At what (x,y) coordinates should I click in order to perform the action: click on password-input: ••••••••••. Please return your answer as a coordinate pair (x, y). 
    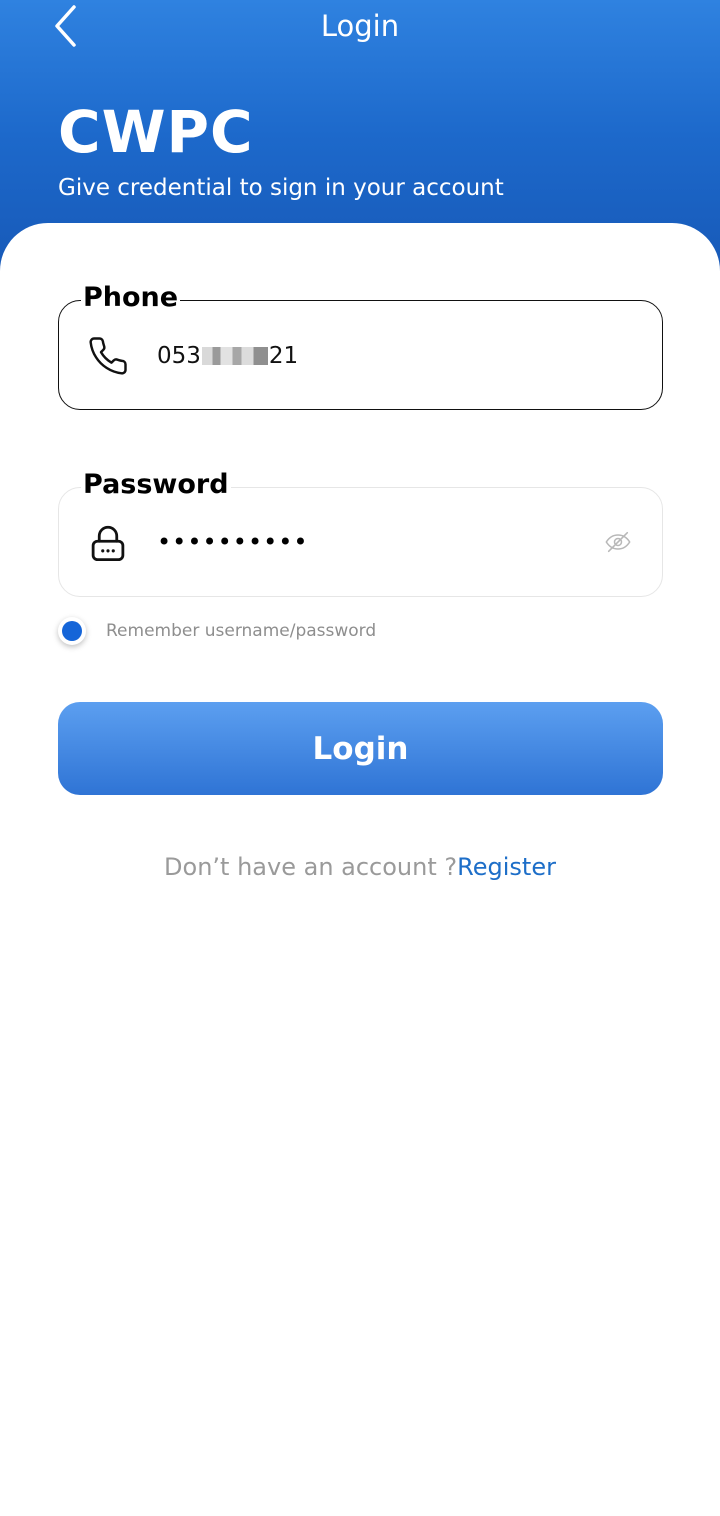
    Looking at the image, I should click on (233, 542).